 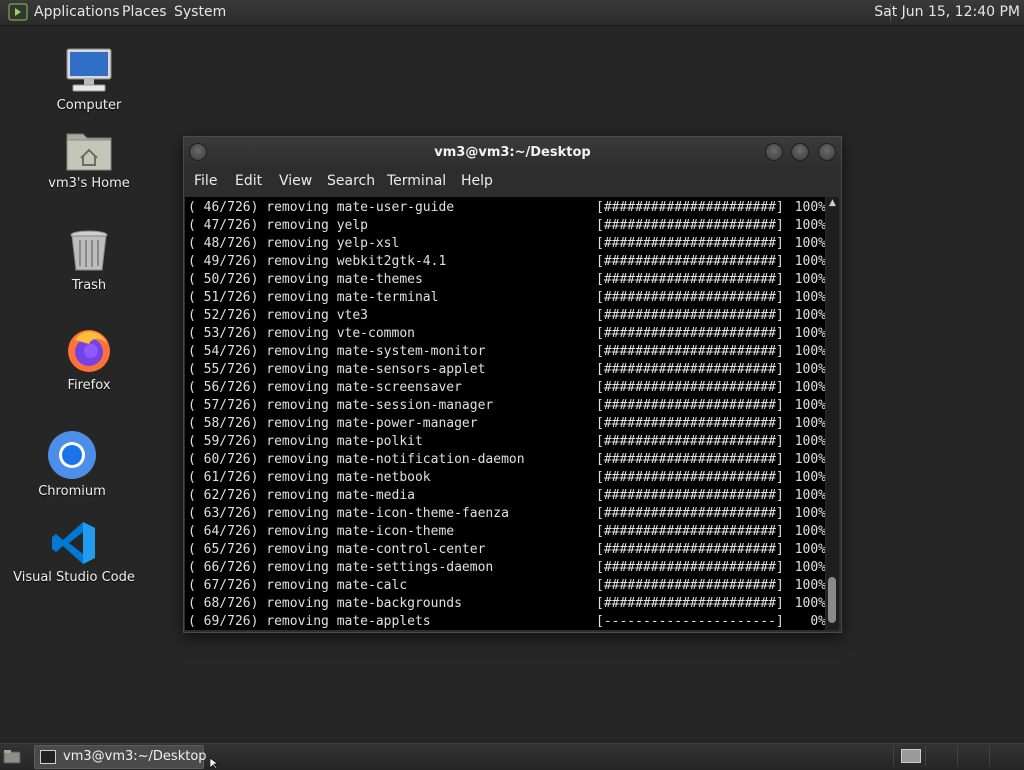 What do you see at coordinates (341, 567) in the screenshot?
I see `terminal-line-text: ( 66/726) removing mate-settings-daemon` at bounding box center [341, 567].